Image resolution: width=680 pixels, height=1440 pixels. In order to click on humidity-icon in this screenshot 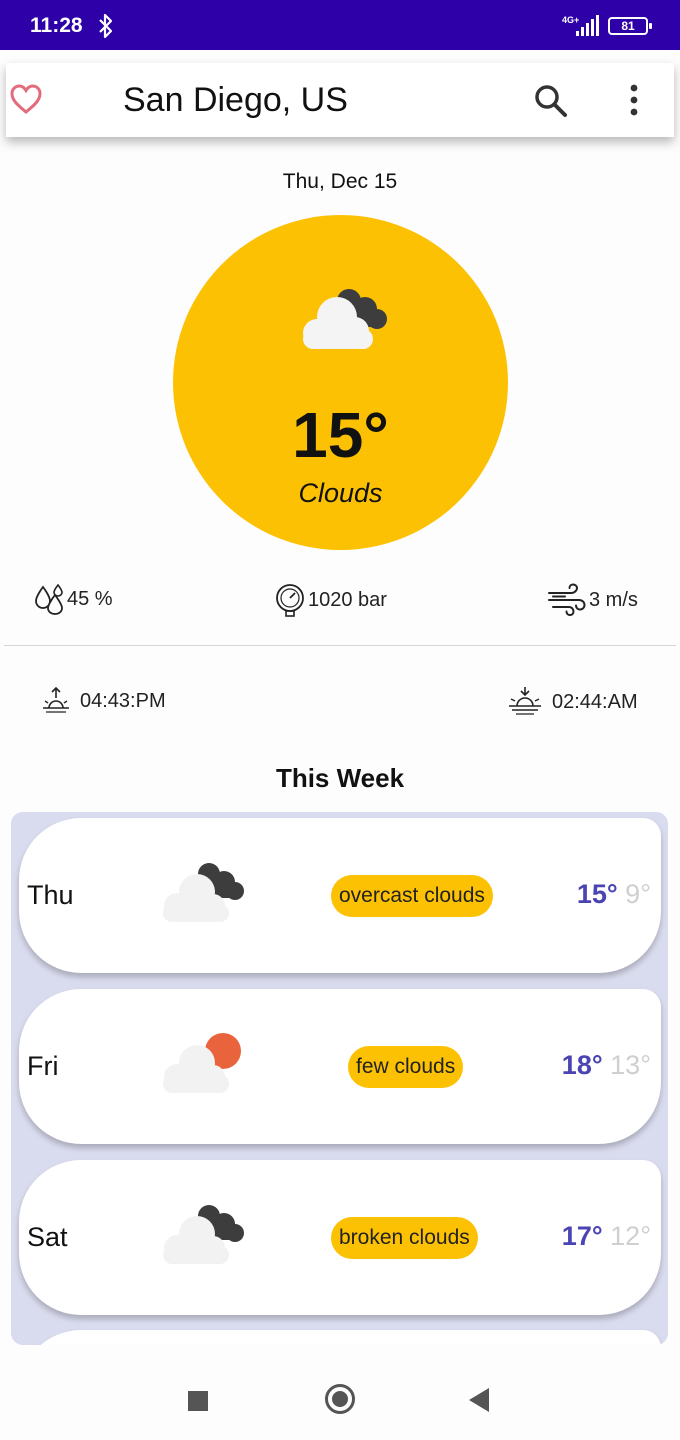, I will do `click(49, 599)`.